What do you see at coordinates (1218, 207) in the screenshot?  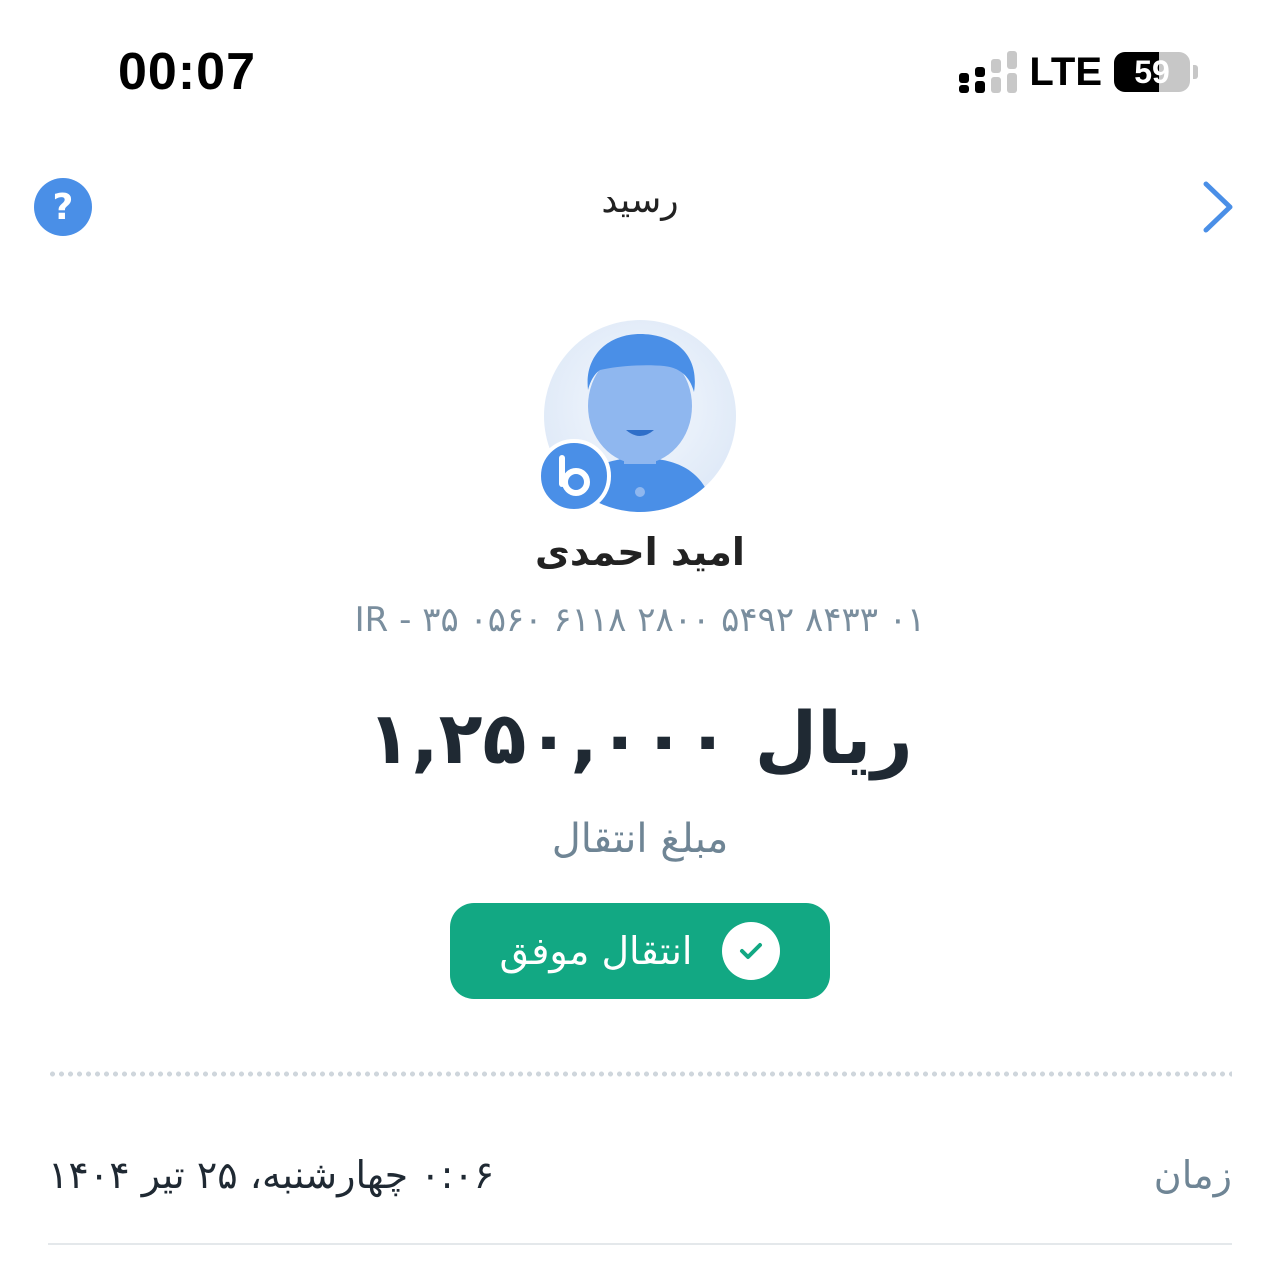 I see `back-chevron-icon` at bounding box center [1218, 207].